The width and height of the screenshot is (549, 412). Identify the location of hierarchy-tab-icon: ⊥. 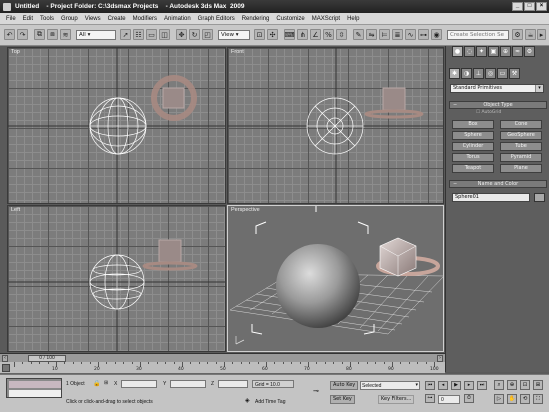
(478, 73).